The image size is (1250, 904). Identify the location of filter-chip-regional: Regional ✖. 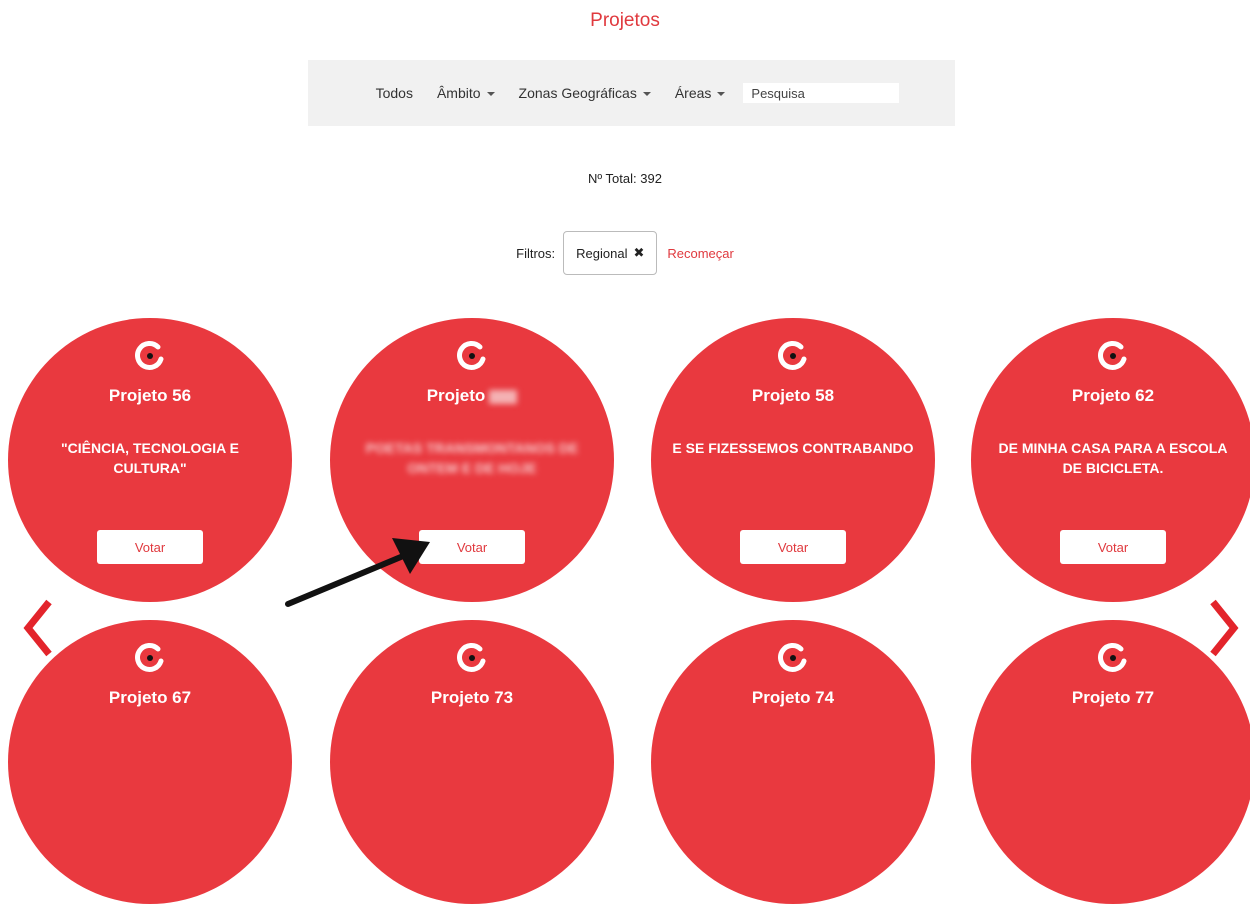
(610, 253).